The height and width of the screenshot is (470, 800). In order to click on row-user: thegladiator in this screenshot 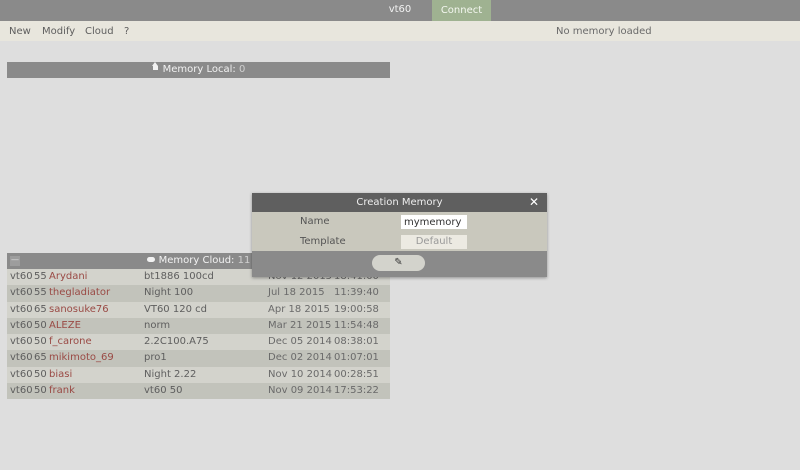, I will do `click(80, 293)`.